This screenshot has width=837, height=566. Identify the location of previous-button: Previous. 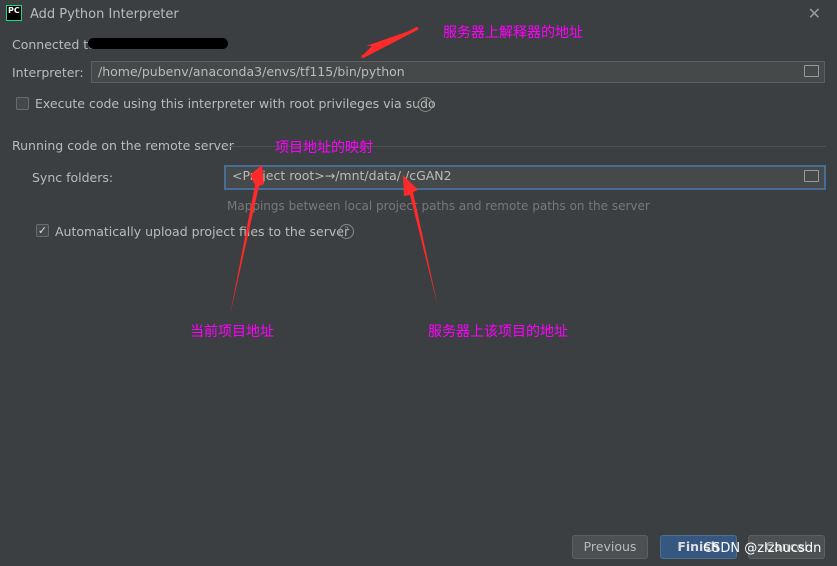
(610, 547).